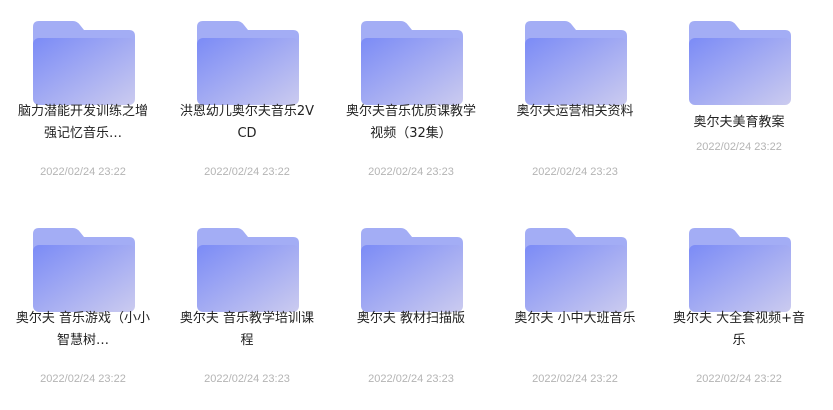  I want to click on folder-item: 脑力潜能开发训练之增强记忆音乐… 2022/02/24 23:22, so click(83, 95).